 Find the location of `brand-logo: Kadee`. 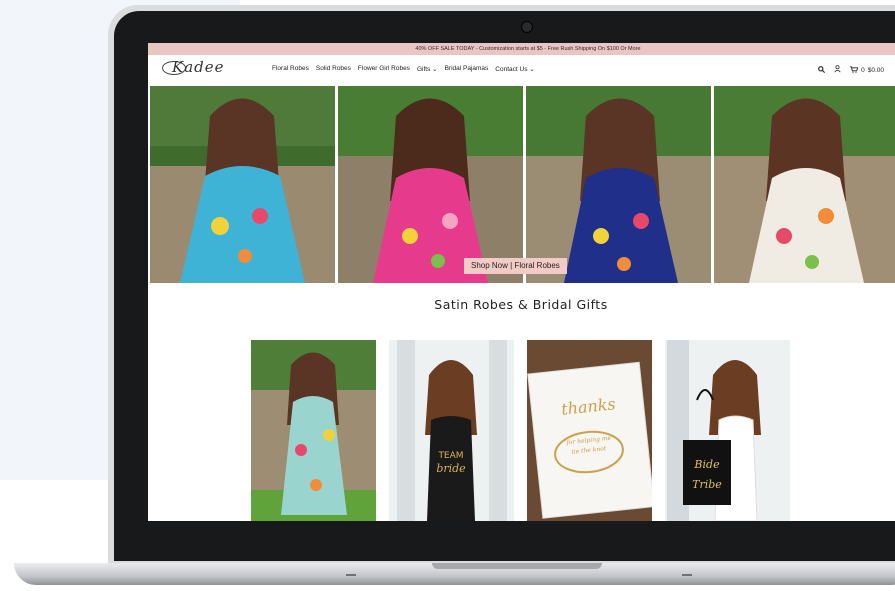

brand-logo: Kadee is located at coordinates (193, 67).